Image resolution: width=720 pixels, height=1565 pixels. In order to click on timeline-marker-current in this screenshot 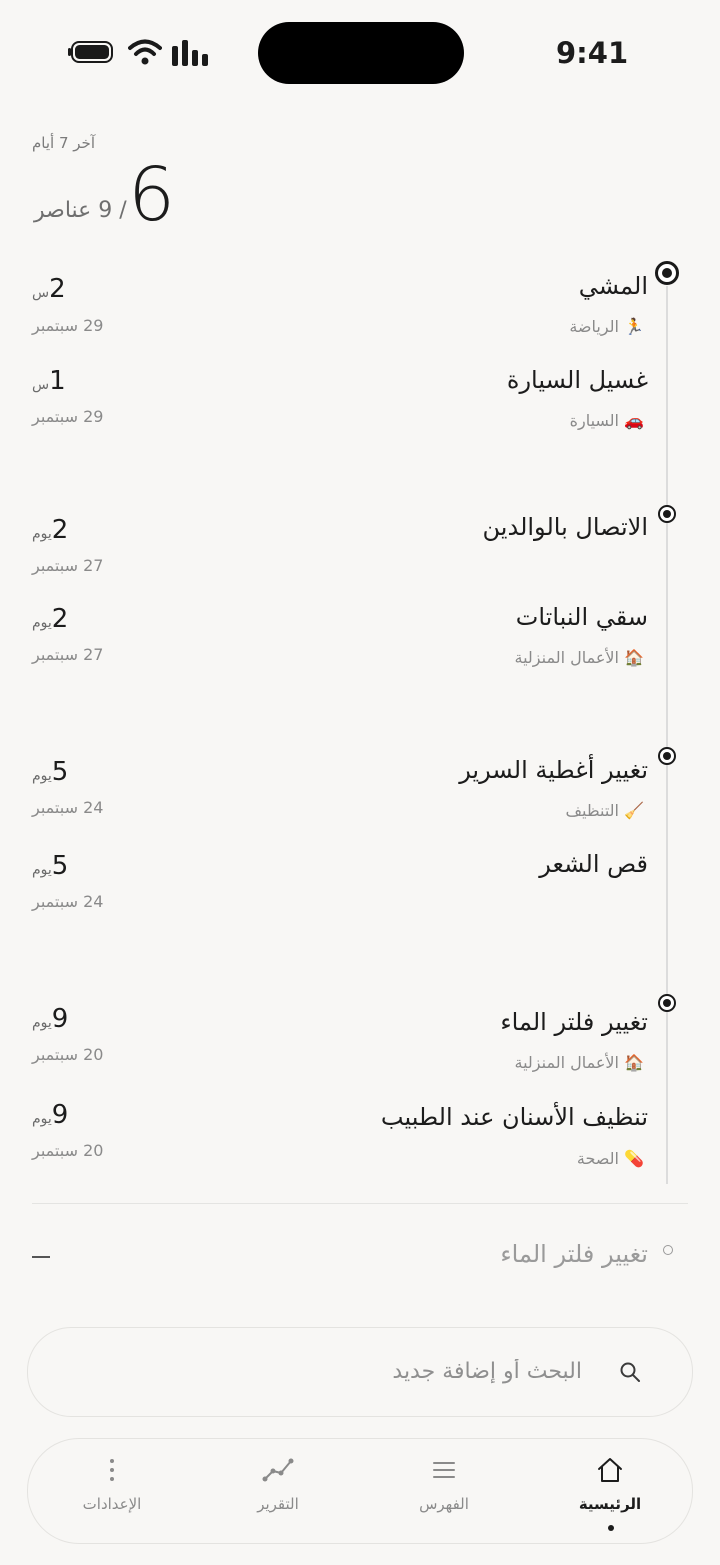, I will do `click(667, 273)`.